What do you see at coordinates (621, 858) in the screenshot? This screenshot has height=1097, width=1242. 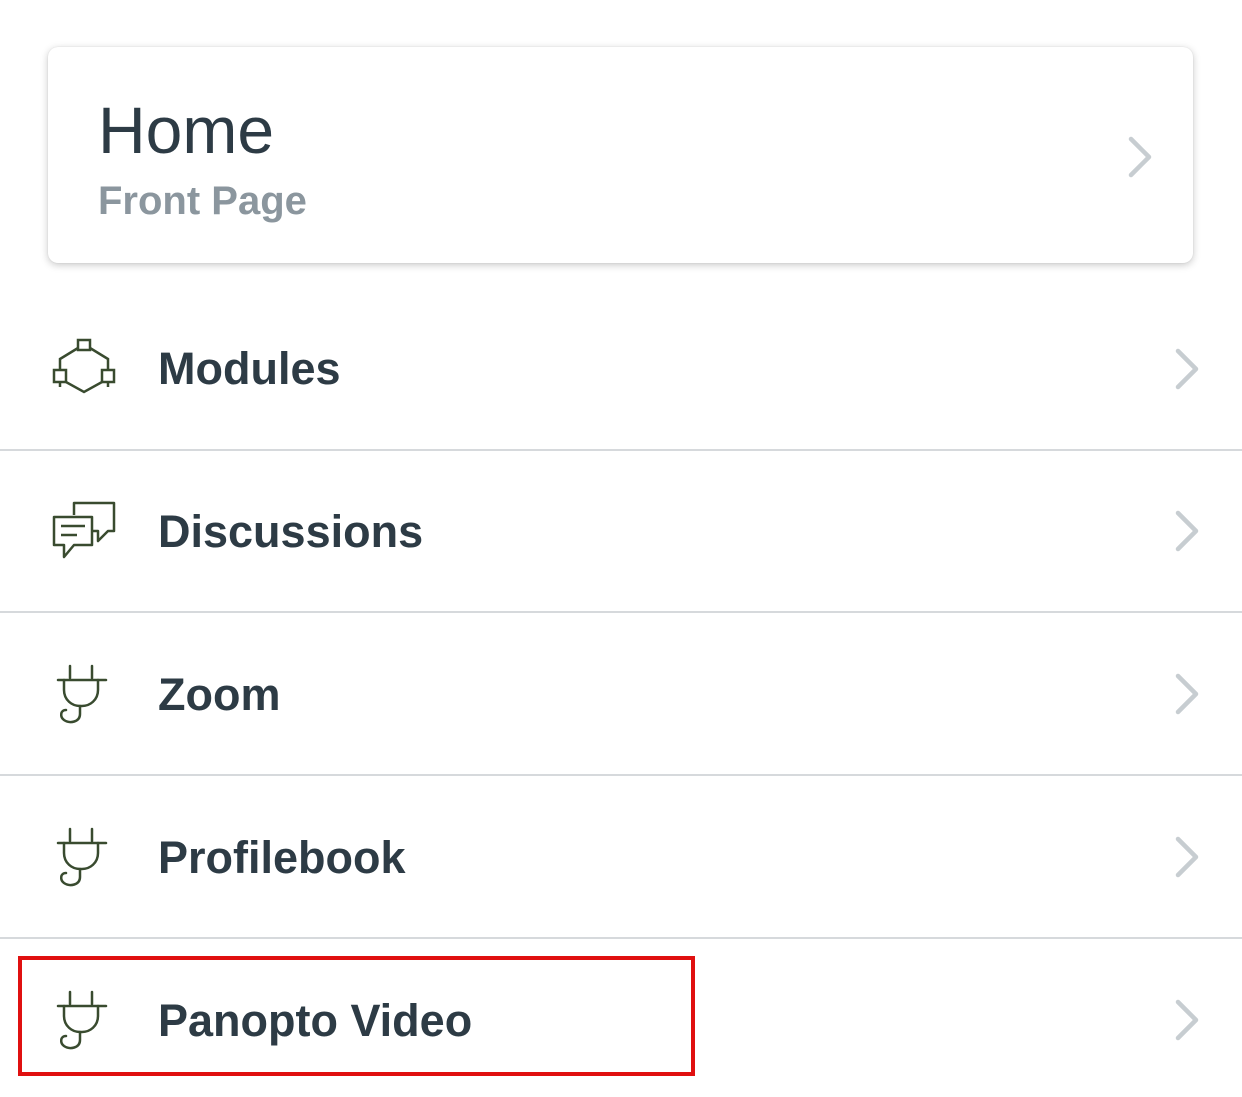 I see `nav-item-profilebook: Profilebook` at bounding box center [621, 858].